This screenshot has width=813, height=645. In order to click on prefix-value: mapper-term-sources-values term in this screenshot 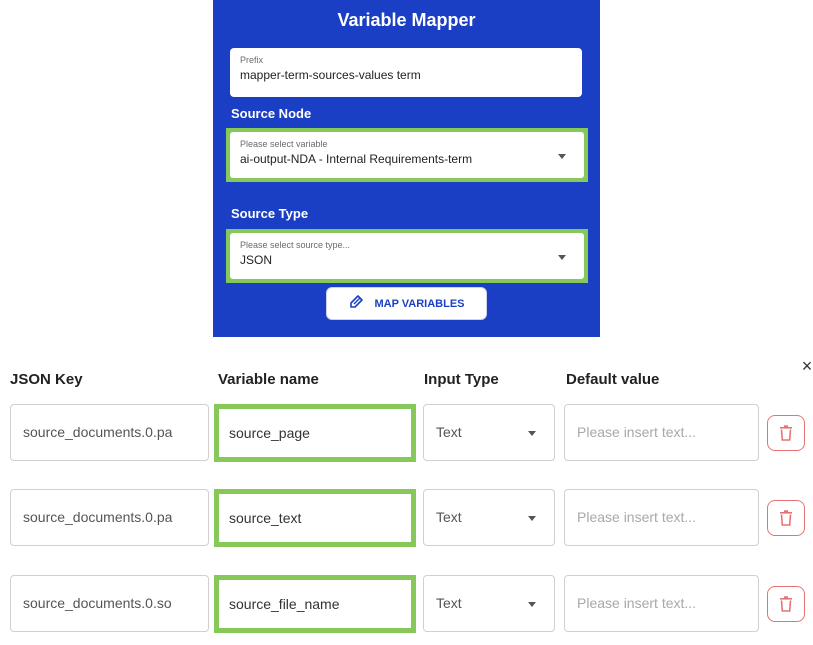, I will do `click(330, 75)`.